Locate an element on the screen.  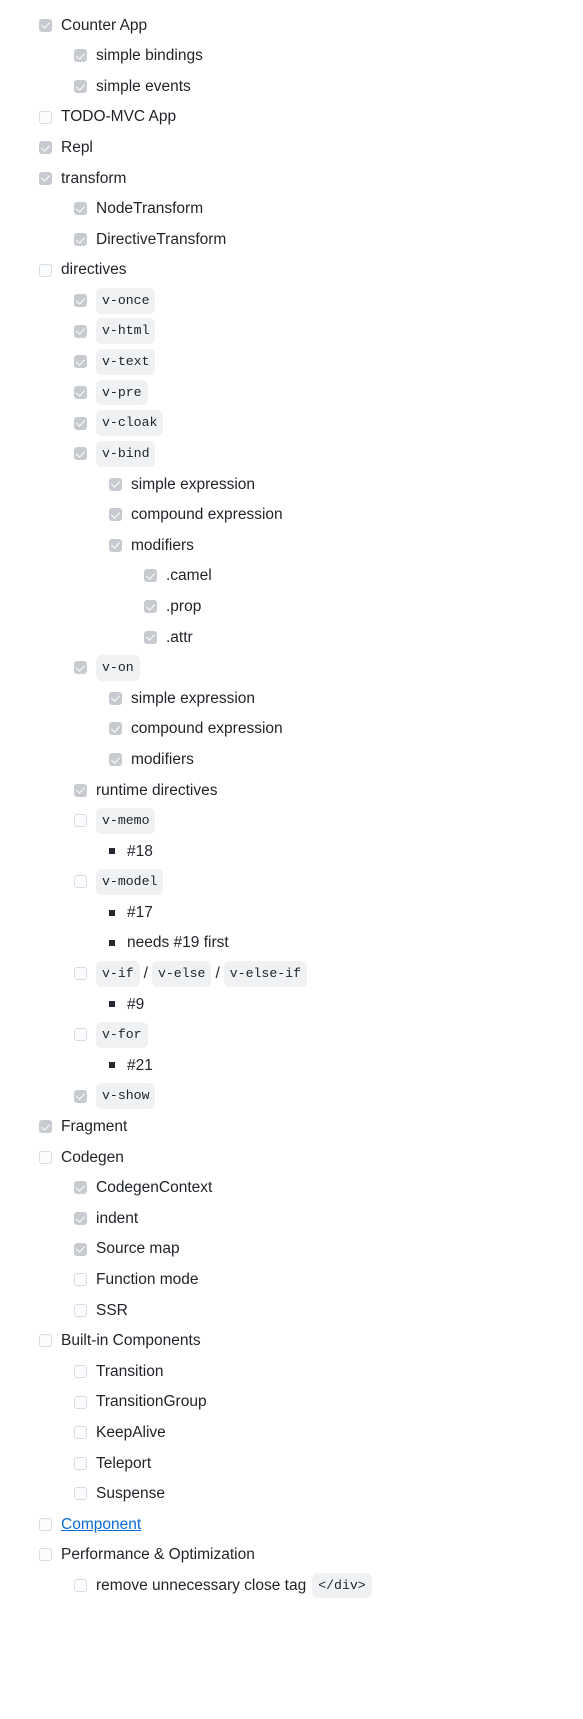
task-list-item: v-pre is located at coordinates (291, 392).